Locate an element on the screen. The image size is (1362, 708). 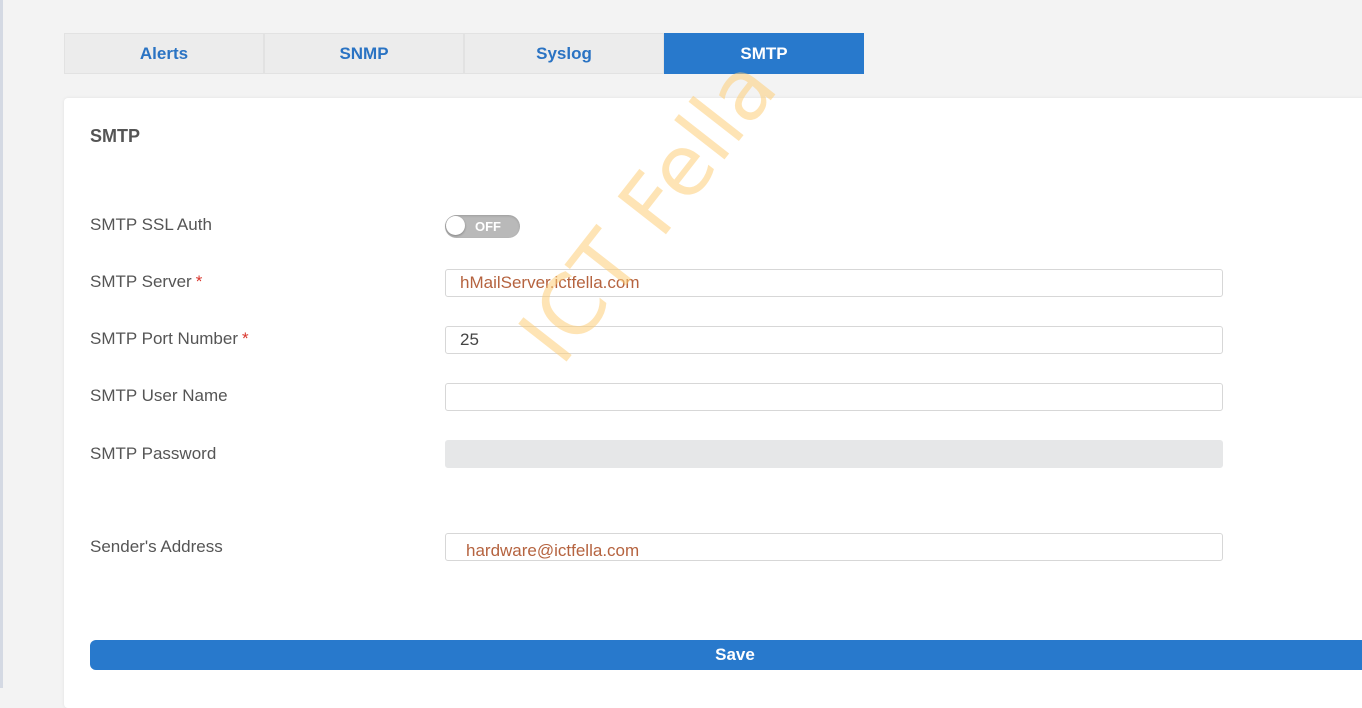
smtp-server-value: hMailServer.ictfella.com is located at coordinates (550, 282).